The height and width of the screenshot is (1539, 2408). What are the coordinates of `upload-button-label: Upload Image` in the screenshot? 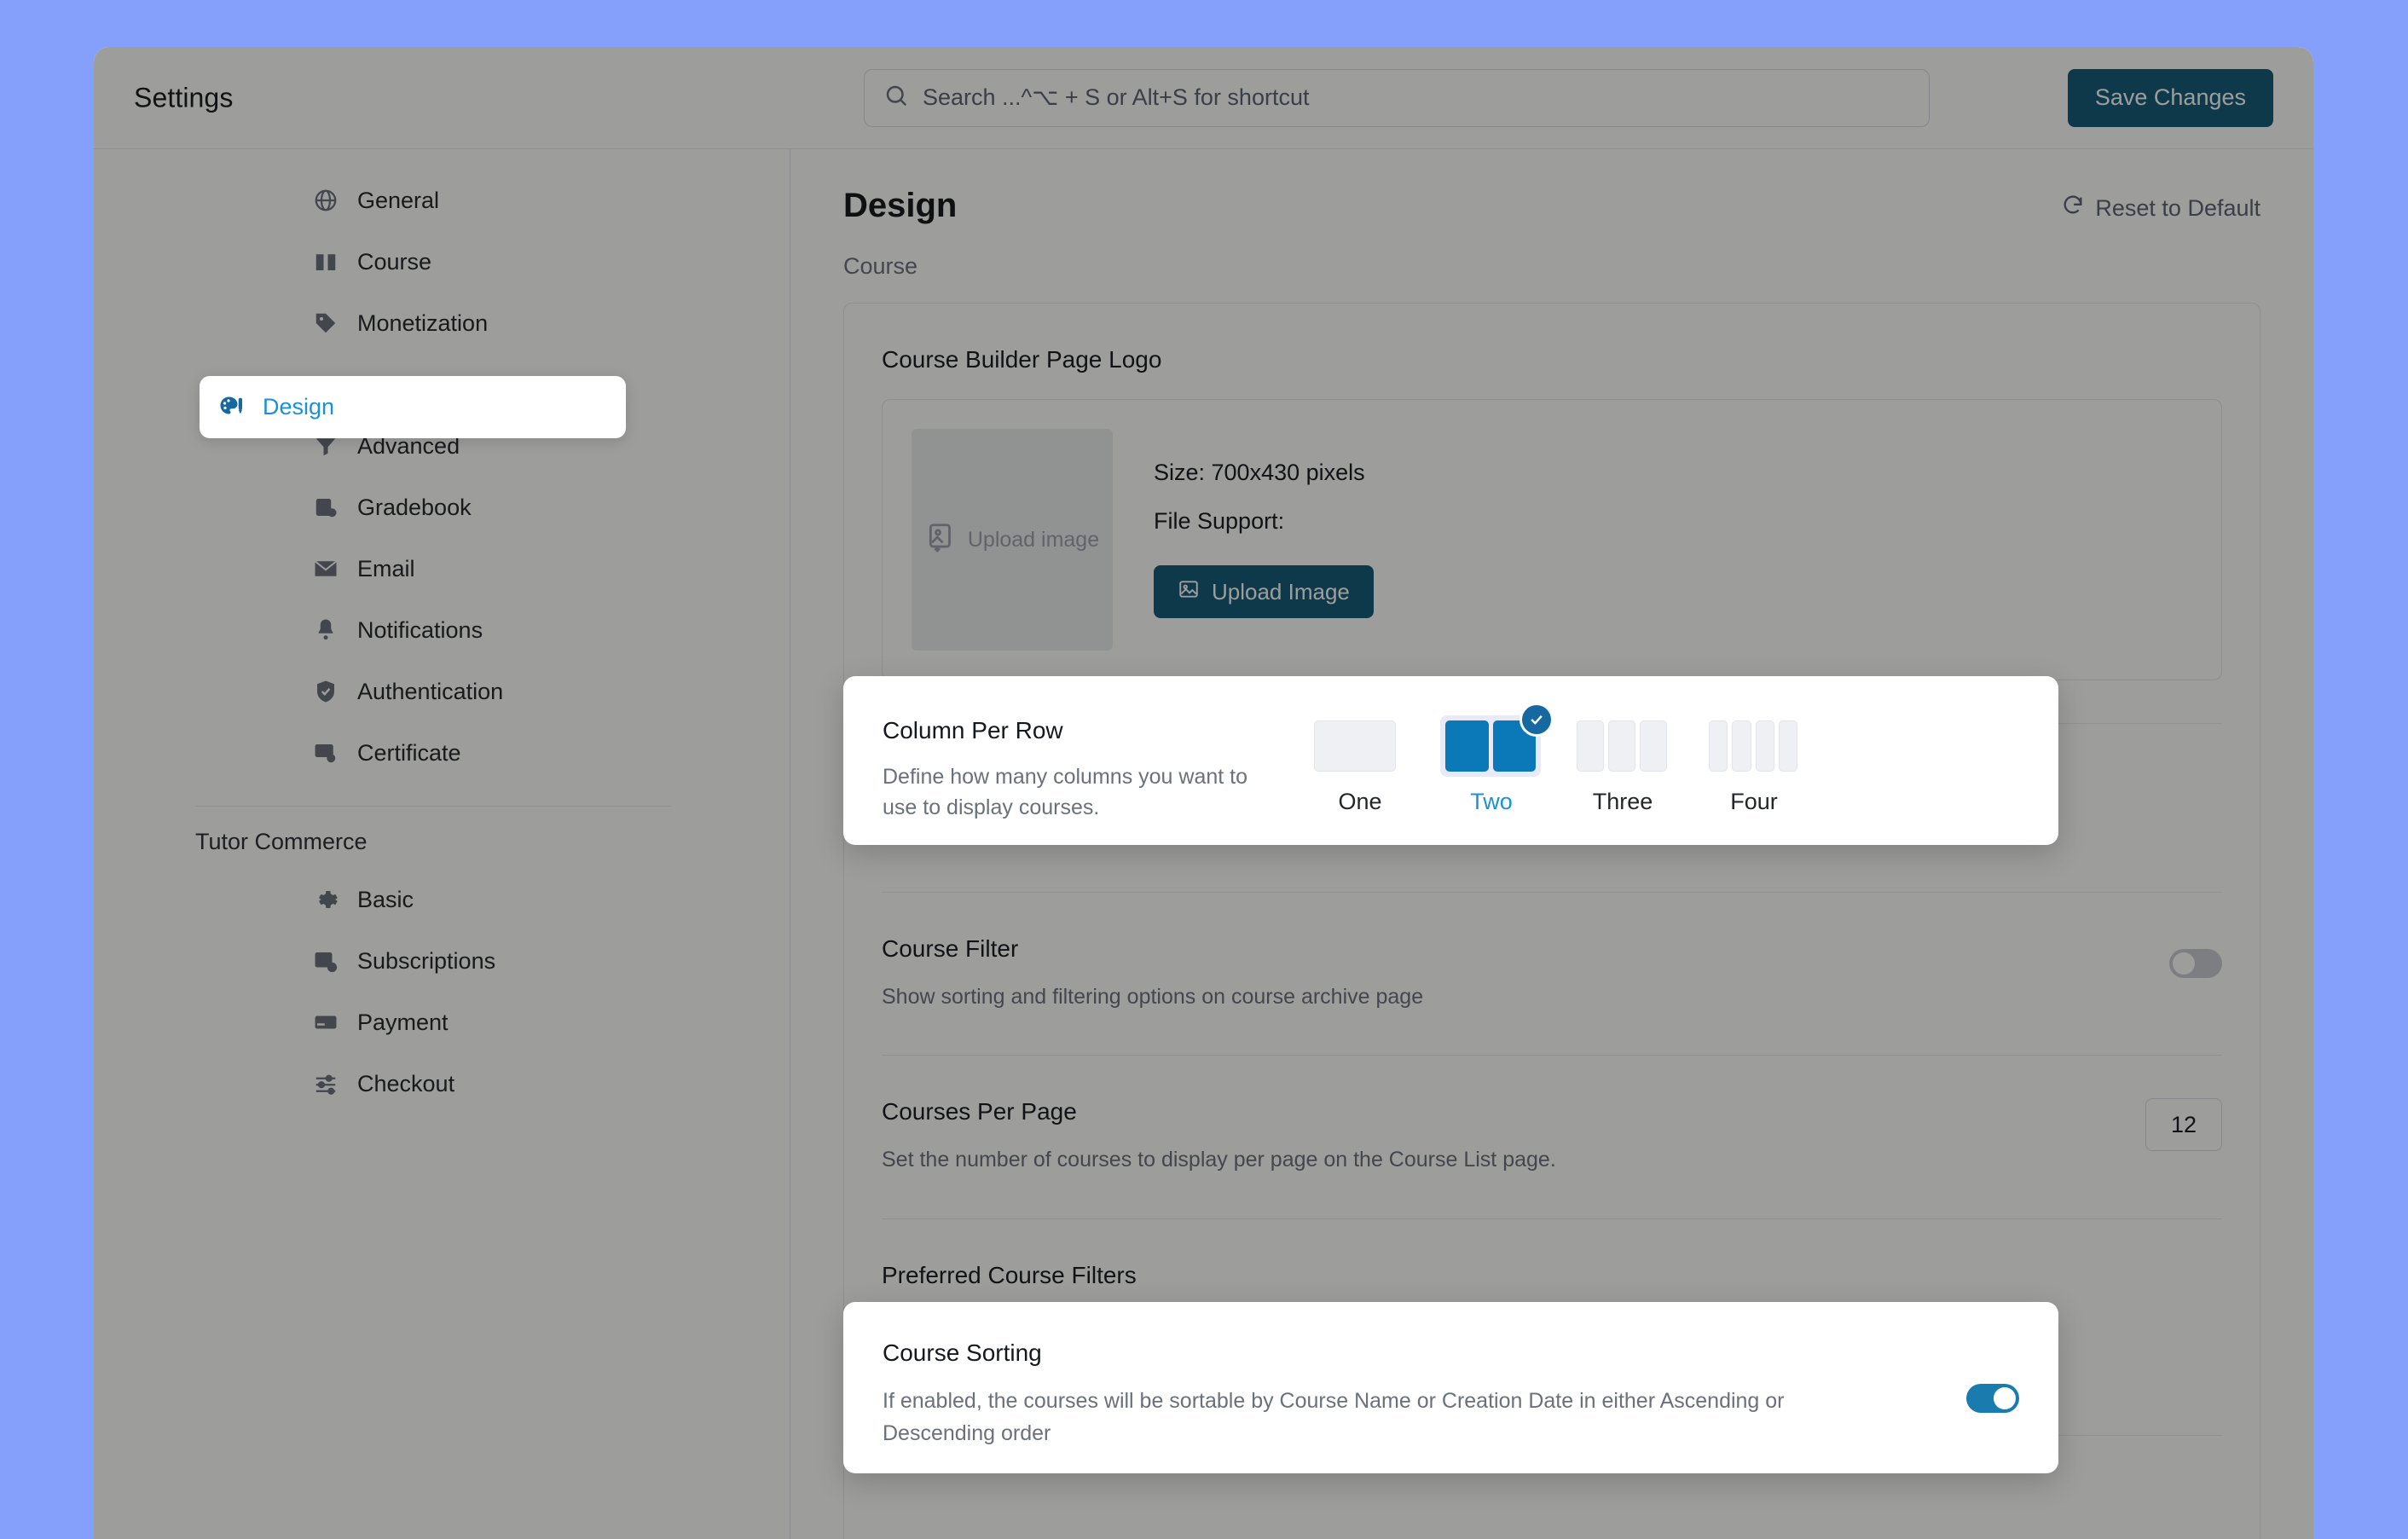 It's located at (1281, 591).